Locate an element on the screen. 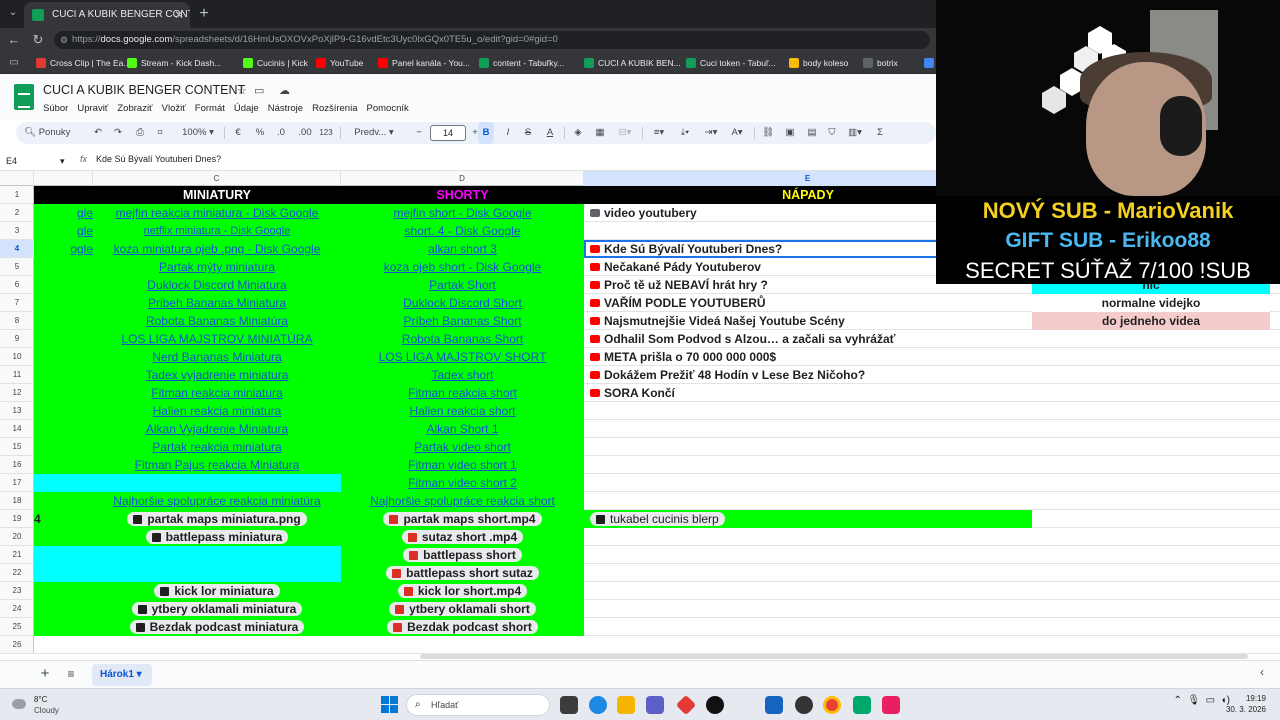 This screenshot has height=720, width=1280. miniatura-cell: Duklock Discord Miniatura is located at coordinates (217, 285).